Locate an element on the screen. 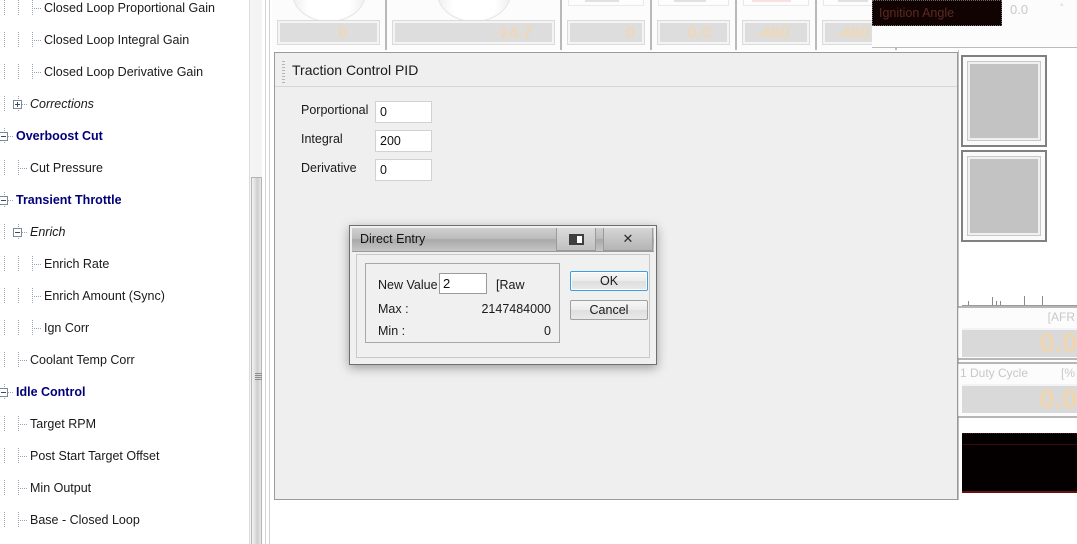 This screenshot has height=544, width=1077. panel-grip-icon is located at coordinates (283, 72).